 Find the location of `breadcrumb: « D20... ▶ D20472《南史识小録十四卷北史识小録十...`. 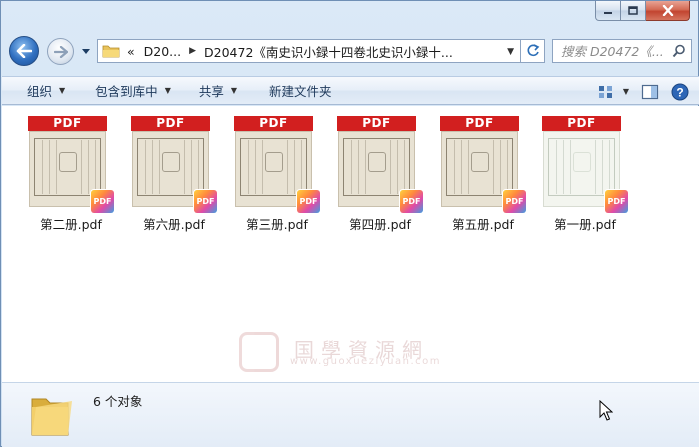

breadcrumb: « D20... ▶ D20472《南史识小録十四卷北史识小録十... is located at coordinates (286, 51).